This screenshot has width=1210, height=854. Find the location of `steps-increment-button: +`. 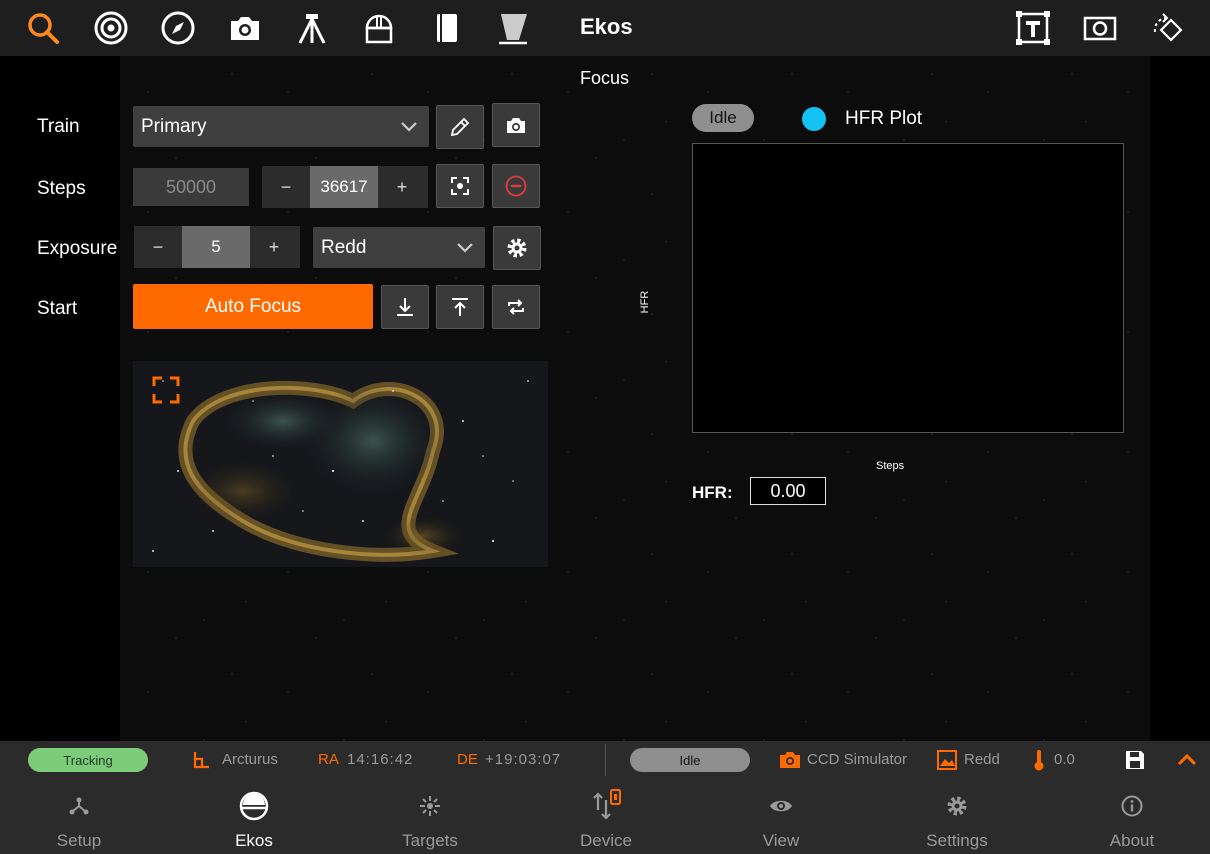

steps-increment-button: + is located at coordinates (402, 187).